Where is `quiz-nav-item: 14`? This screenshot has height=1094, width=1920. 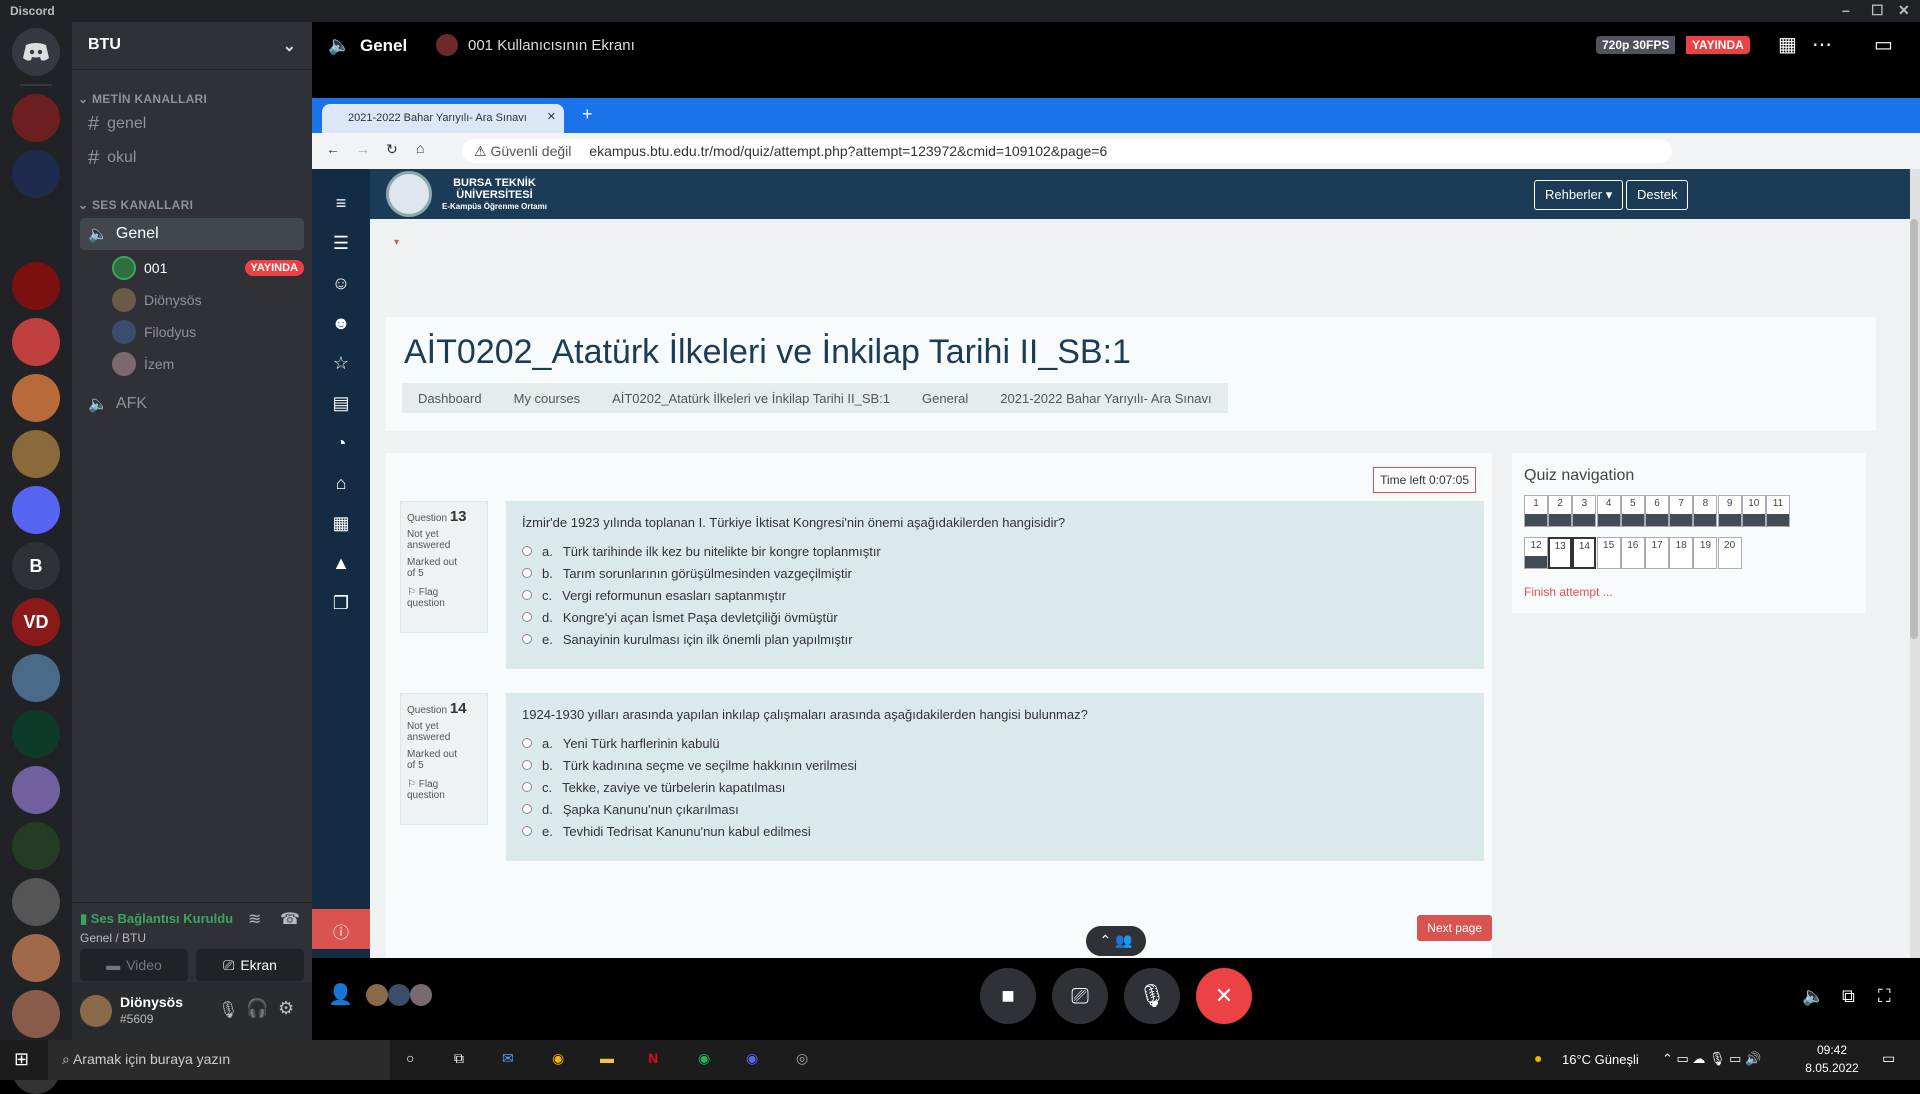 quiz-nav-item: 14 is located at coordinates (1584, 553).